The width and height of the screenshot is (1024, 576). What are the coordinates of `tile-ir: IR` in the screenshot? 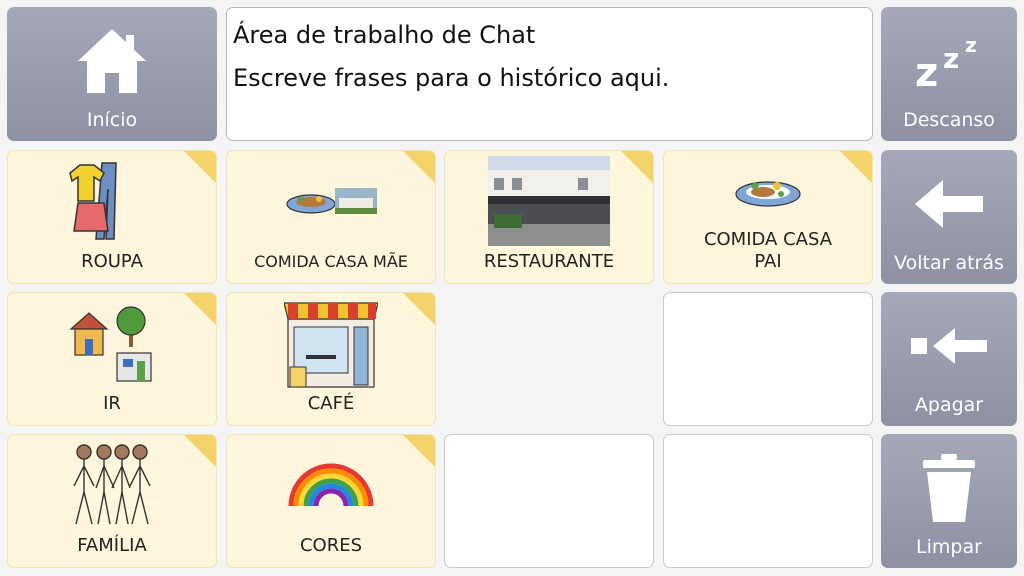 It's located at (112, 359).